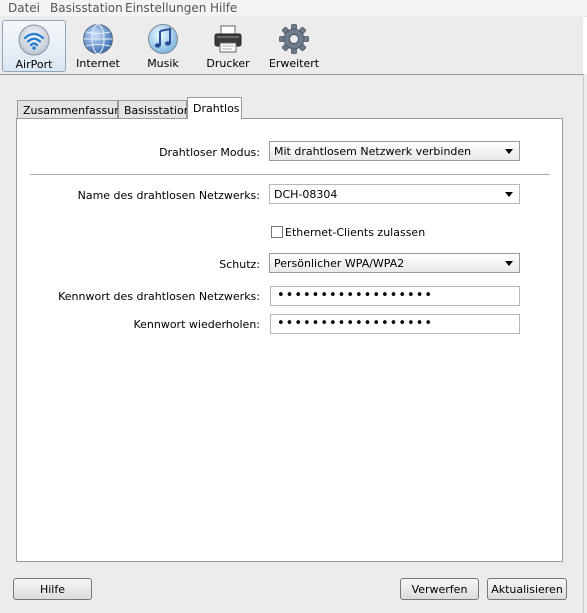 This screenshot has height=613, width=587. Describe the element at coordinates (293, 8) in the screenshot. I see `menu-bar: Datei Basisstation Einstellungen Hilfe` at that location.